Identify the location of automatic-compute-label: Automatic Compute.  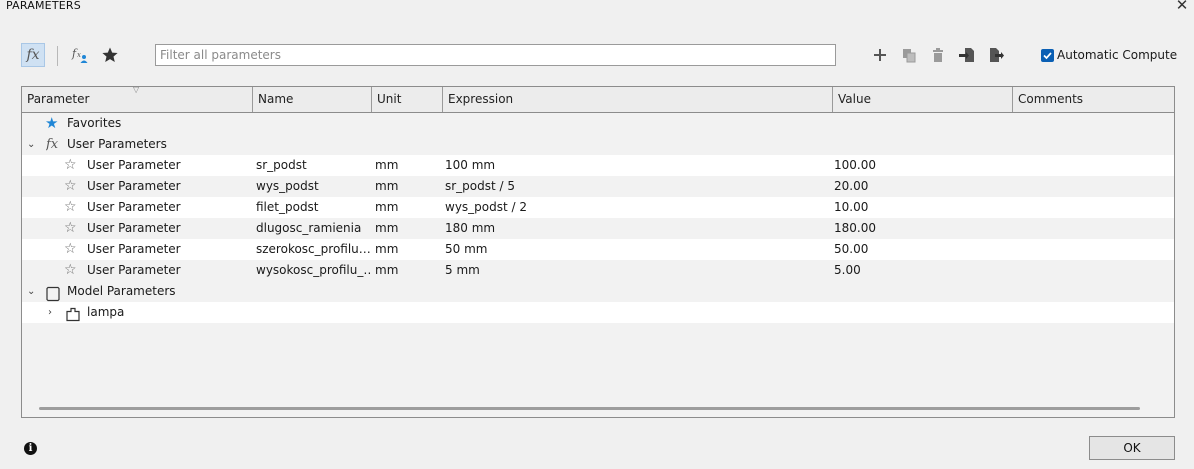
(1117, 55).